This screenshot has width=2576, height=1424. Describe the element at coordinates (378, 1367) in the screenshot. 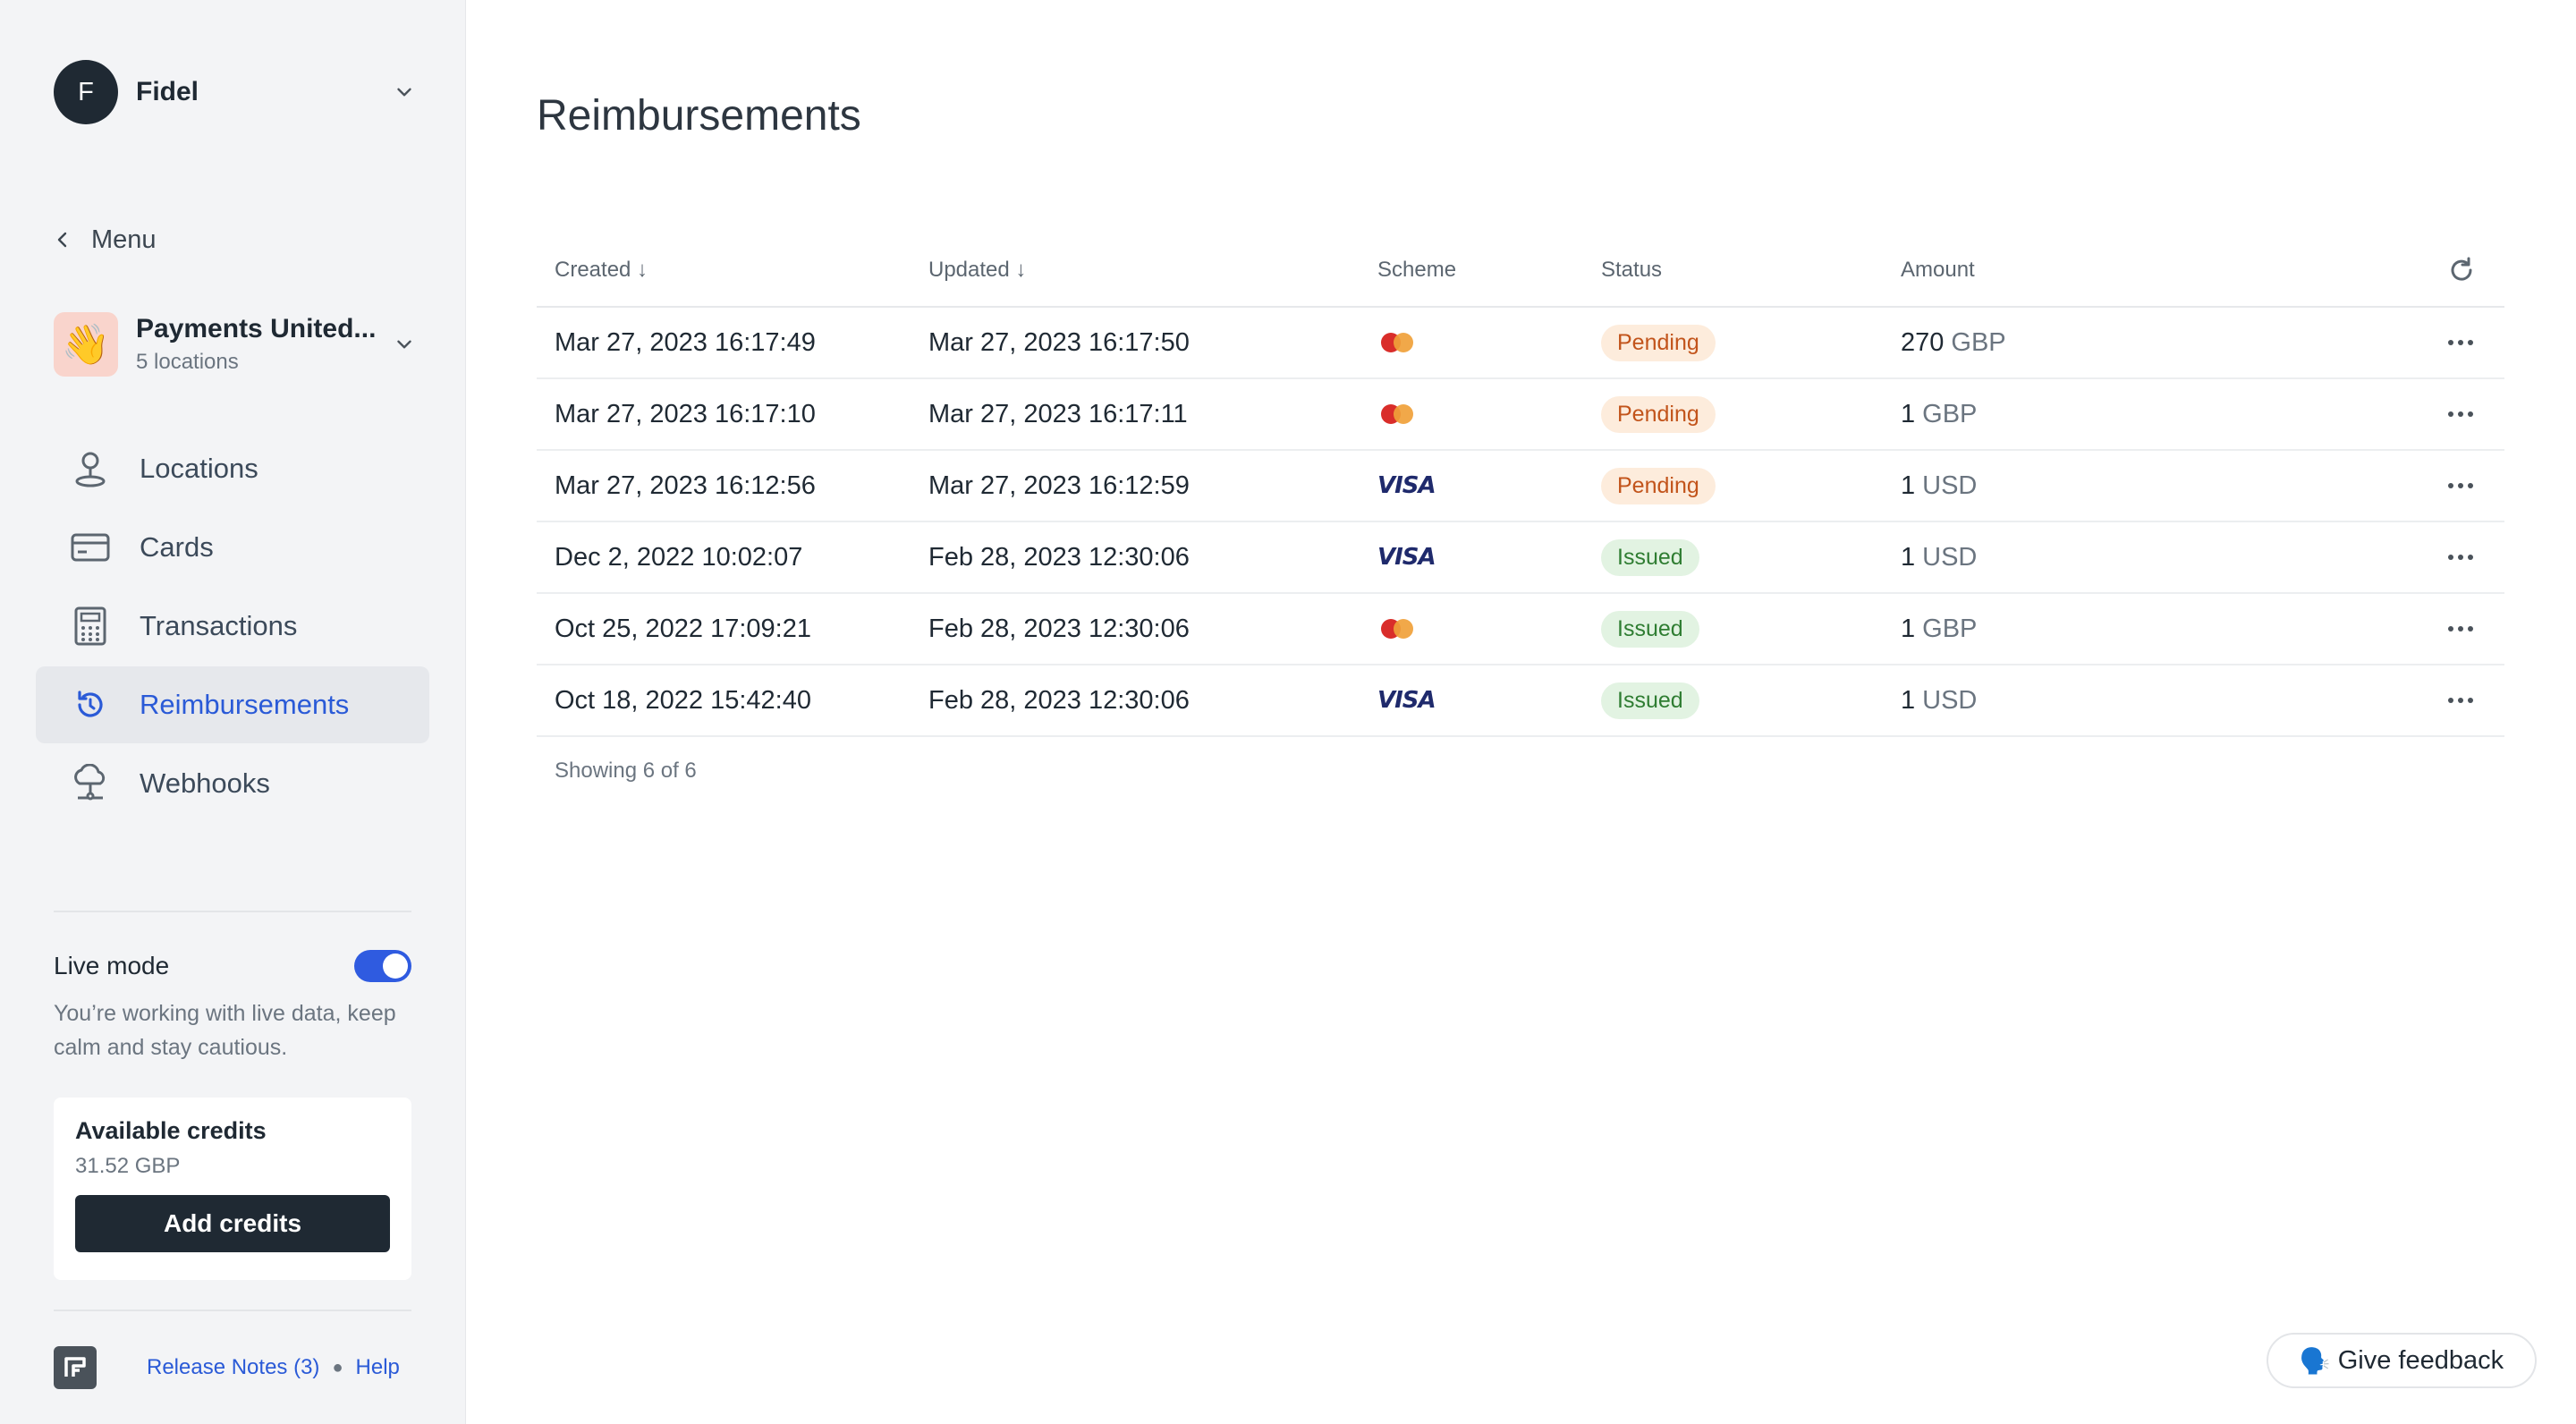

I see `help-link: Help` at that location.